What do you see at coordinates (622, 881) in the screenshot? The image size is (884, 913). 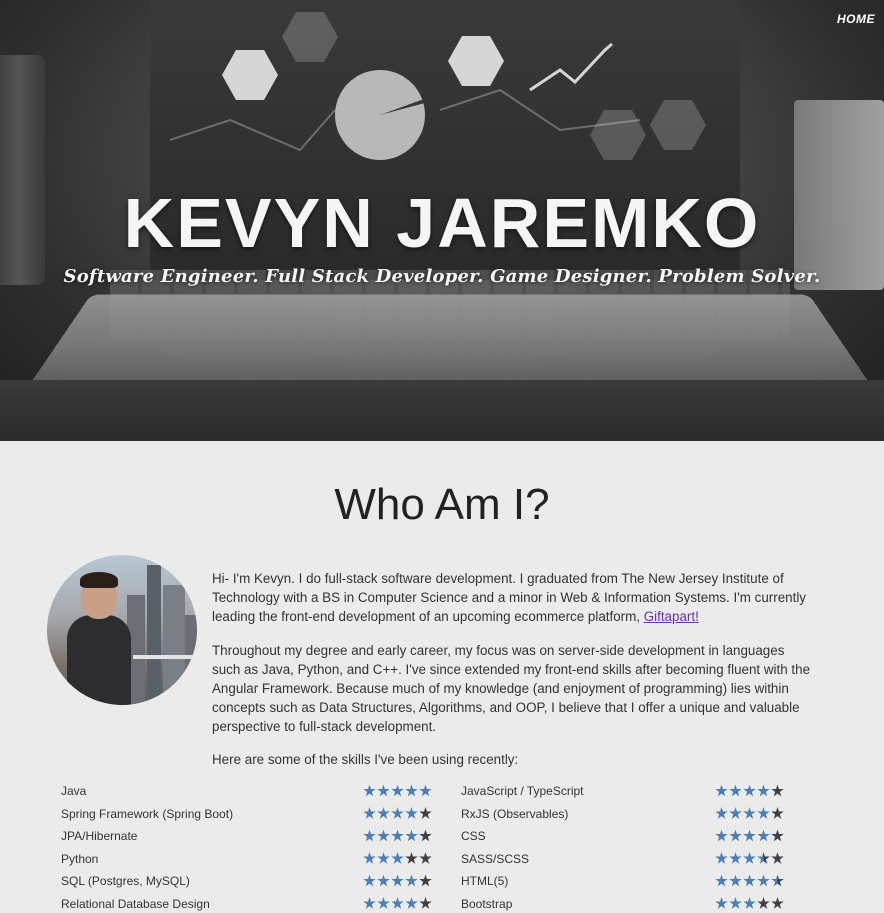 I see `skill-row: HTML(5)` at bounding box center [622, 881].